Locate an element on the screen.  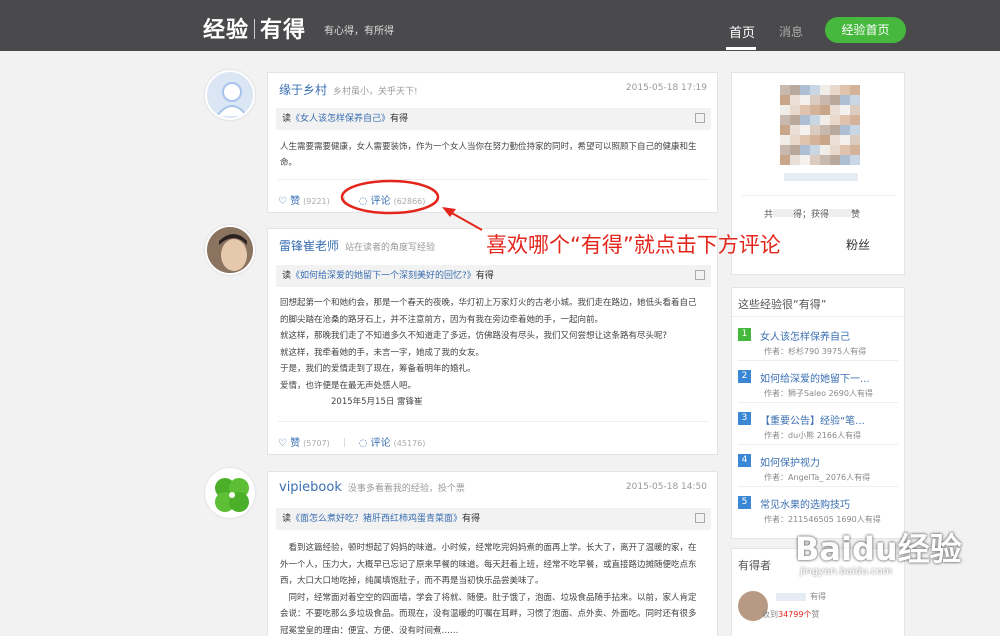
rank-count: 1690人有得 is located at coordinates (858, 519).